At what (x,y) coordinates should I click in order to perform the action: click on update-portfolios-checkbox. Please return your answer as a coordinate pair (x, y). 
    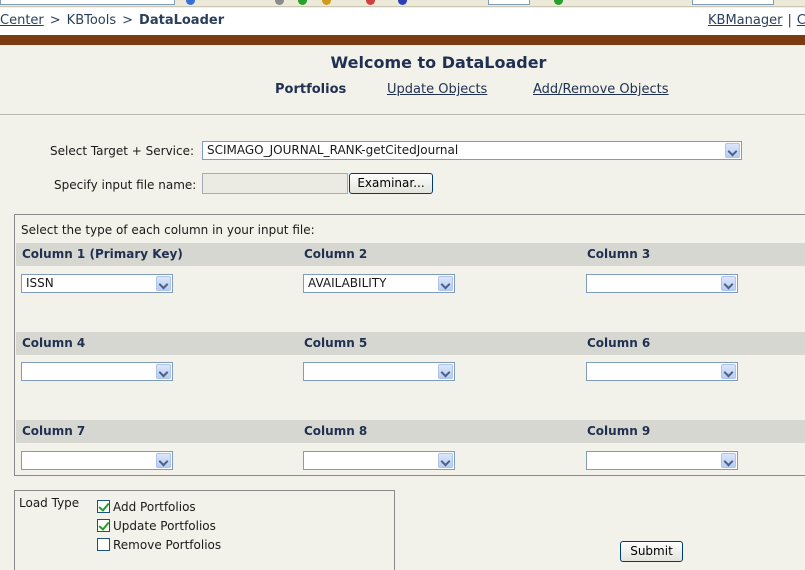
    Looking at the image, I should click on (103, 525).